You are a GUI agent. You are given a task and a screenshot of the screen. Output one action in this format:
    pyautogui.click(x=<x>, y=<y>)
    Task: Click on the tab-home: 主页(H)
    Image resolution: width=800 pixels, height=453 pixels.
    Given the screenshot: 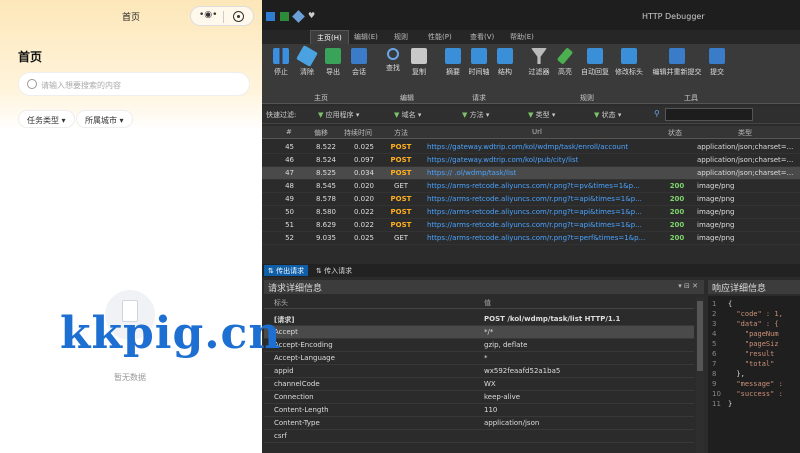 What is the action you would take?
    pyautogui.click(x=329, y=37)
    